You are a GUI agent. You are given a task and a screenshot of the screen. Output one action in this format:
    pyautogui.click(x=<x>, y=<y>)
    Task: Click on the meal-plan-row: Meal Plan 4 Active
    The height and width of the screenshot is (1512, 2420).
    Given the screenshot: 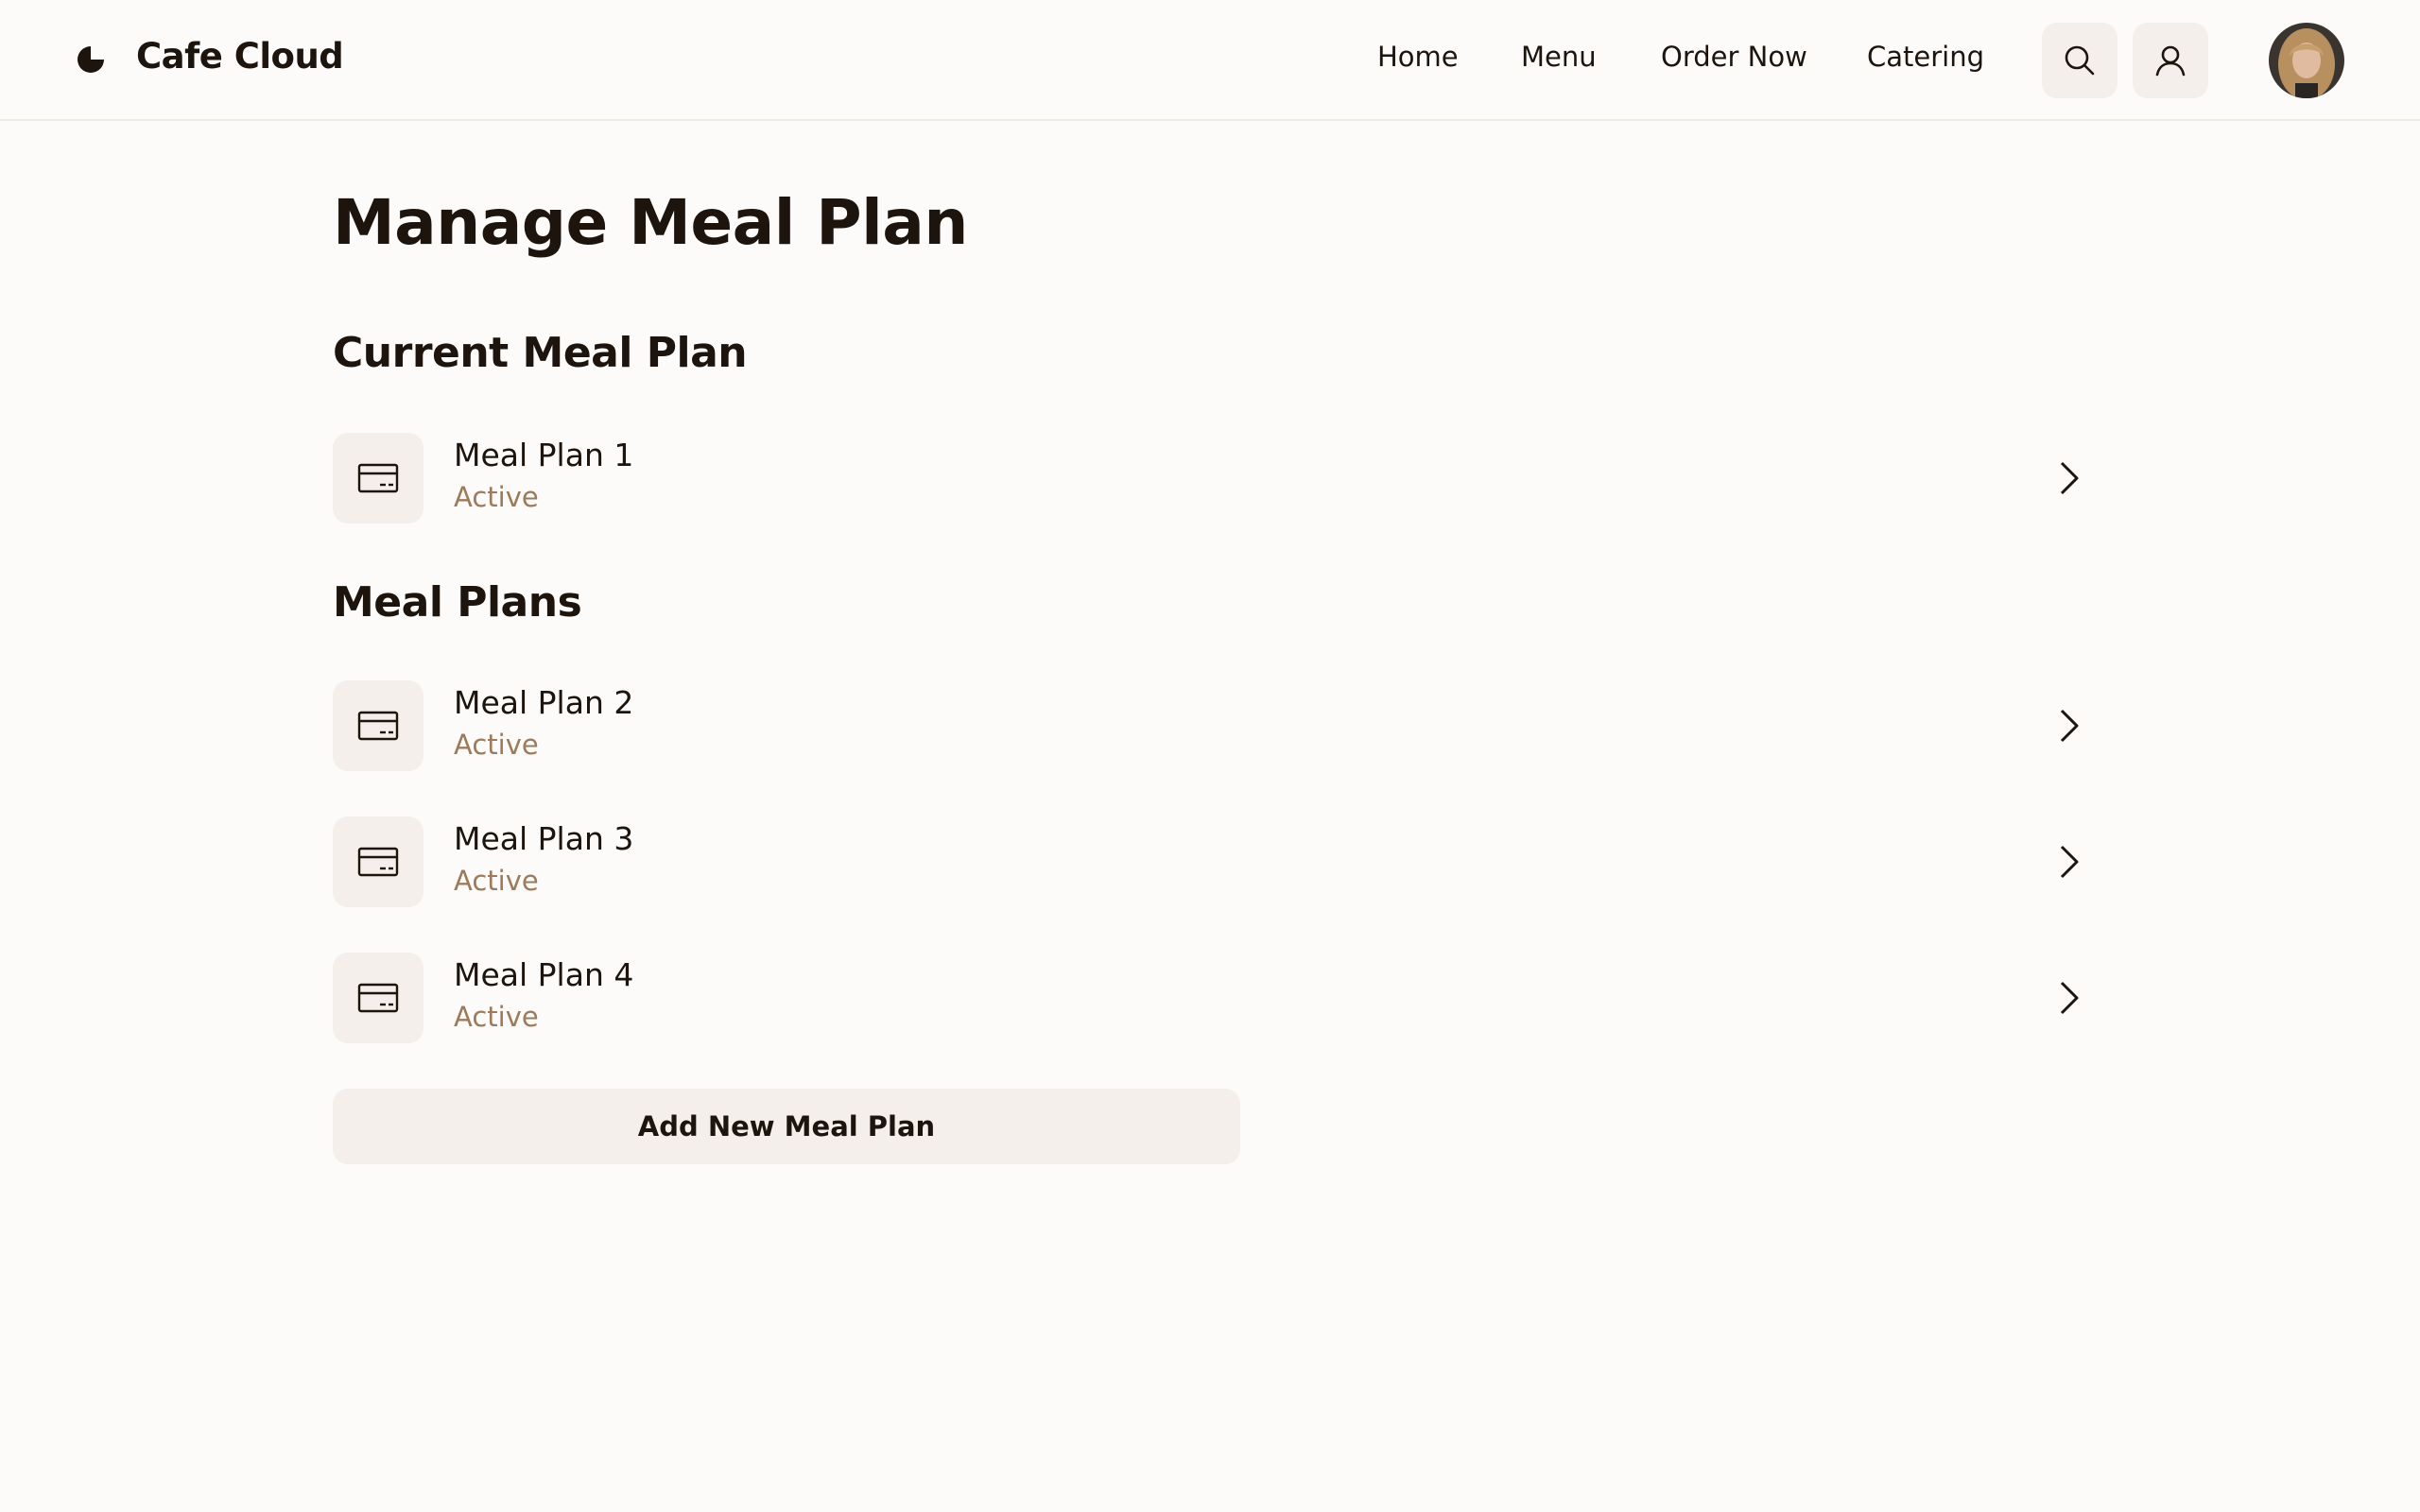 What is the action you would take?
    pyautogui.click(x=1210, y=998)
    